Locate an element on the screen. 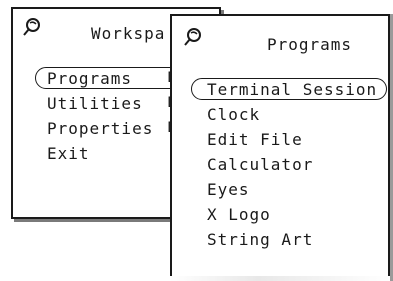 The width and height of the screenshot is (393, 281). menu-item-clock: Clock is located at coordinates (280, 114).